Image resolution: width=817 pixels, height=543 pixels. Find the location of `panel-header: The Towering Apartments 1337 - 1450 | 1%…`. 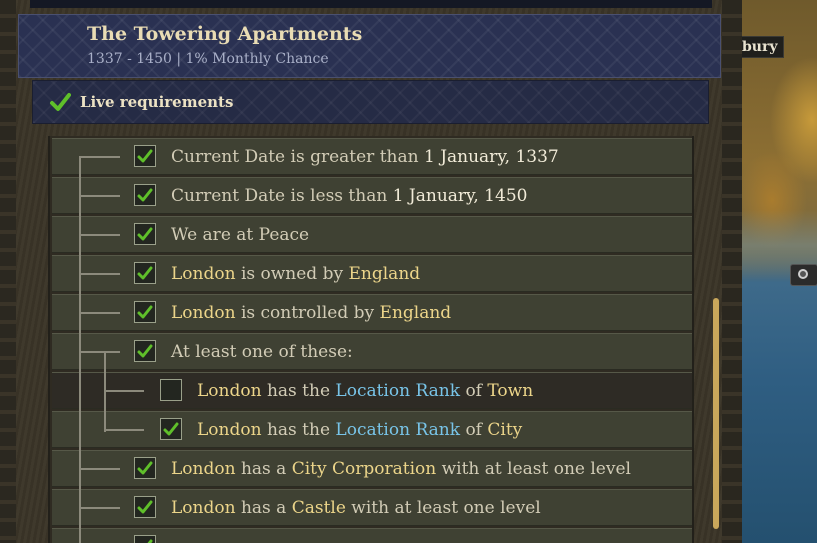

panel-header: The Towering Apartments 1337 - 1450 | 1%… is located at coordinates (369, 46).